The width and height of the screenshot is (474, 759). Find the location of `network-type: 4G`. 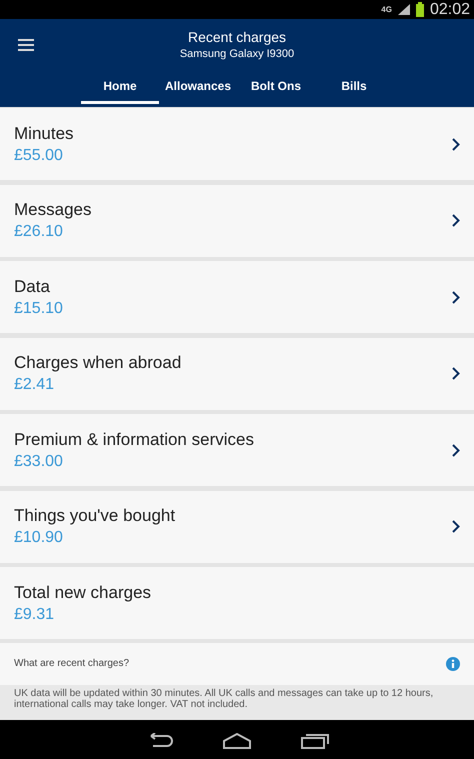

network-type: 4G is located at coordinates (386, 9).